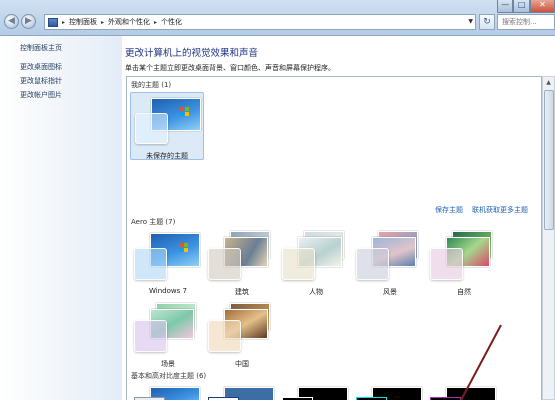  Describe the element at coordinates (470, 21) in the screenshot. I see `chevron-down-icon: ▼` at that location.